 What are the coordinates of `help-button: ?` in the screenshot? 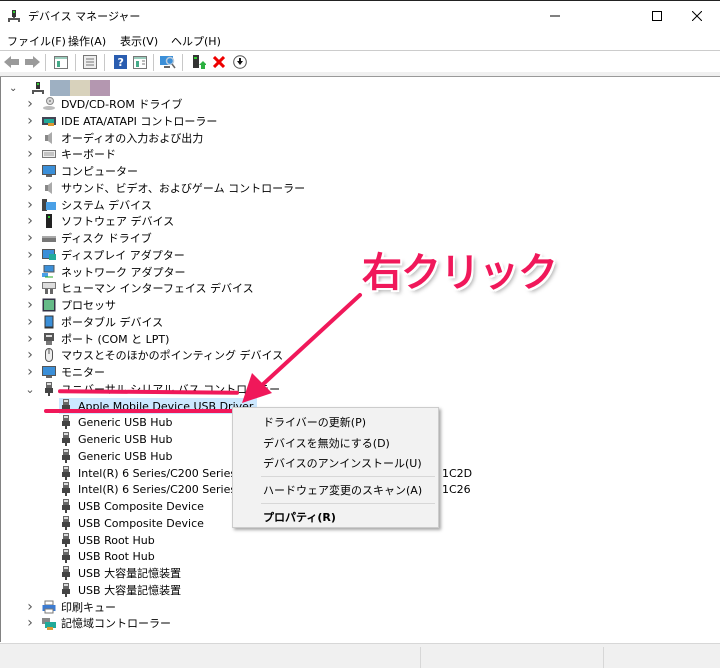 It's located at (120, 62).